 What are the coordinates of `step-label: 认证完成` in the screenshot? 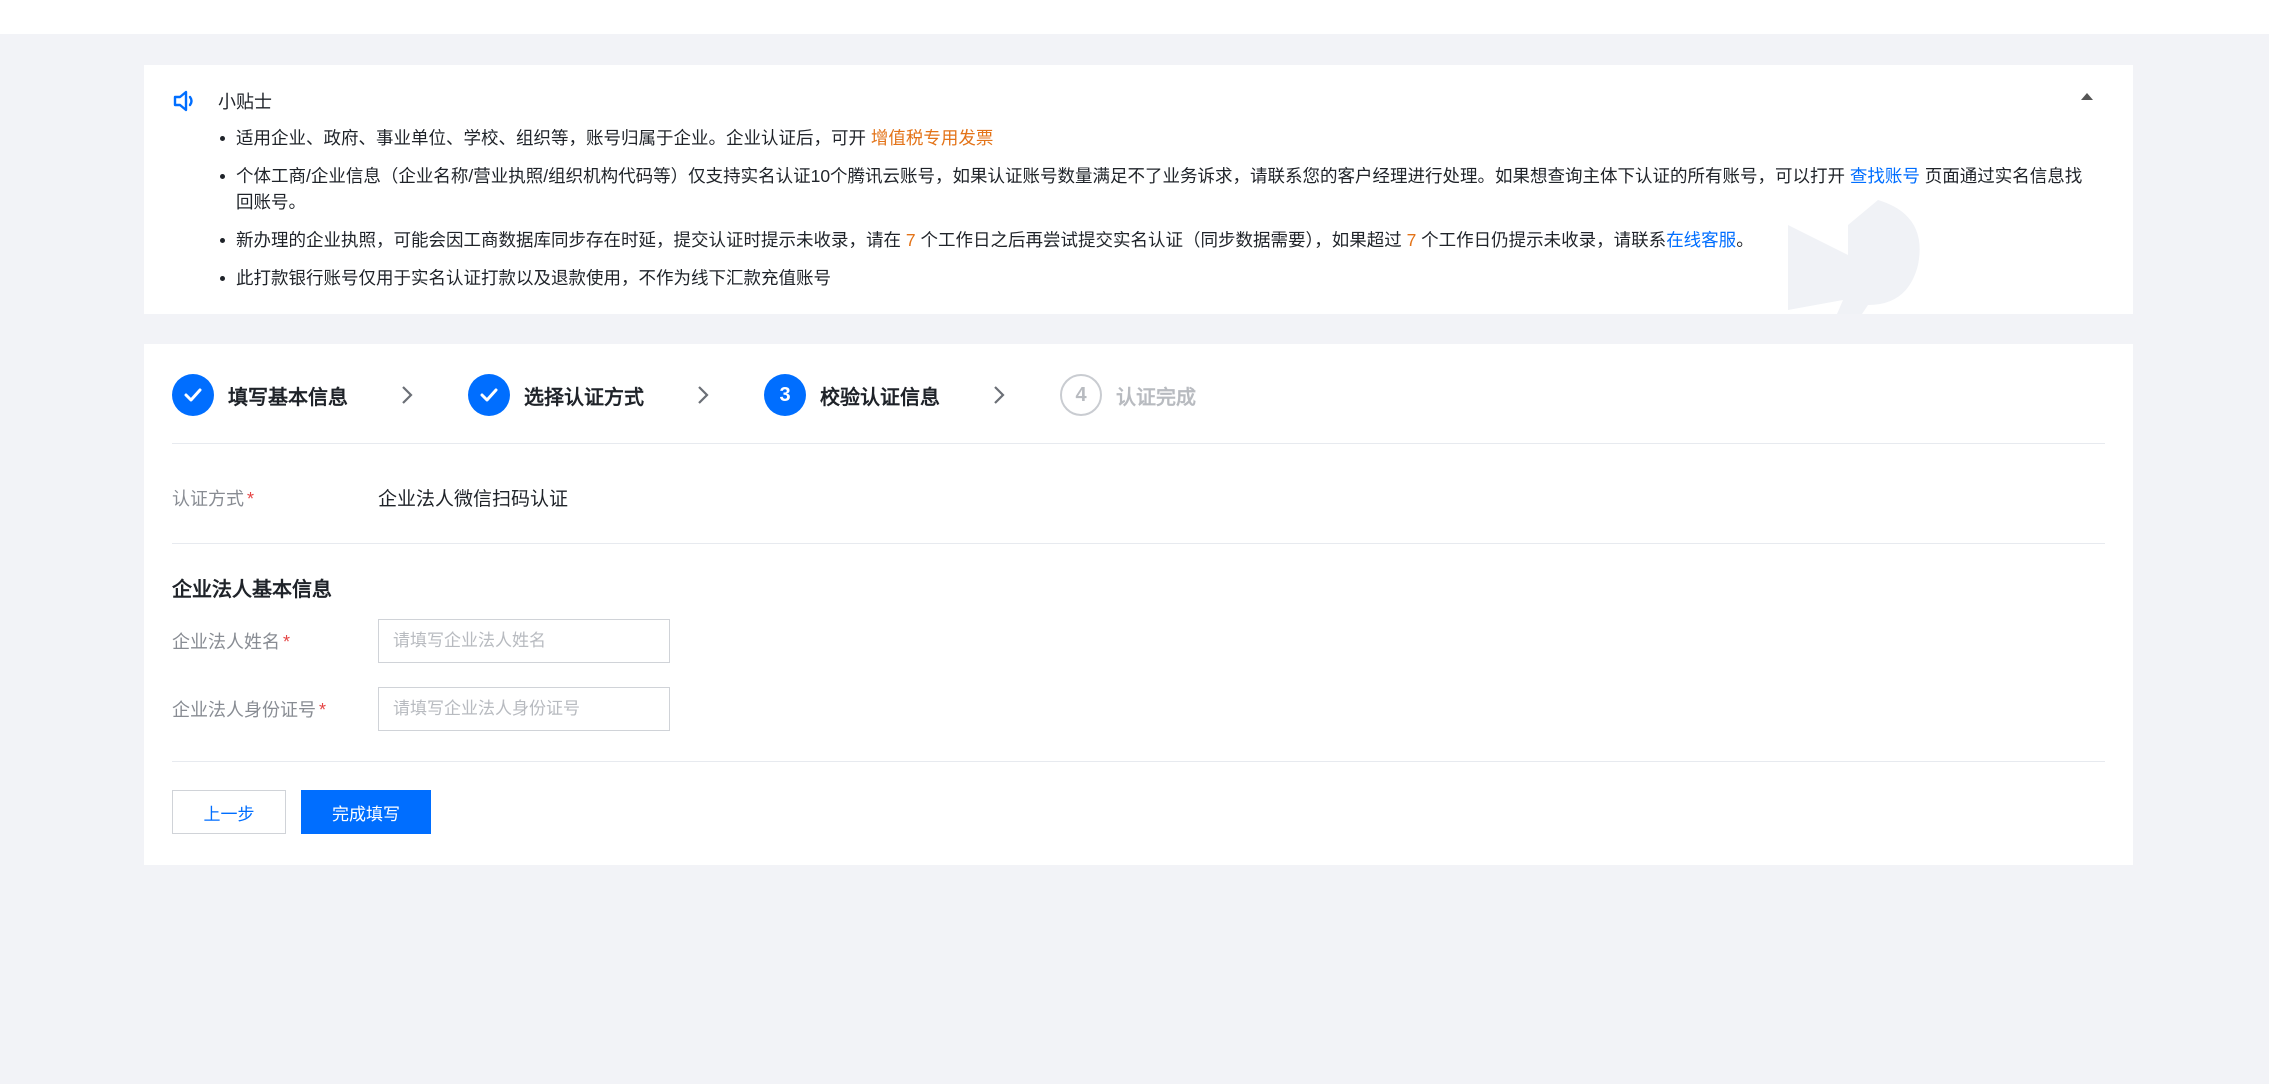 It's located at (1156, 397).